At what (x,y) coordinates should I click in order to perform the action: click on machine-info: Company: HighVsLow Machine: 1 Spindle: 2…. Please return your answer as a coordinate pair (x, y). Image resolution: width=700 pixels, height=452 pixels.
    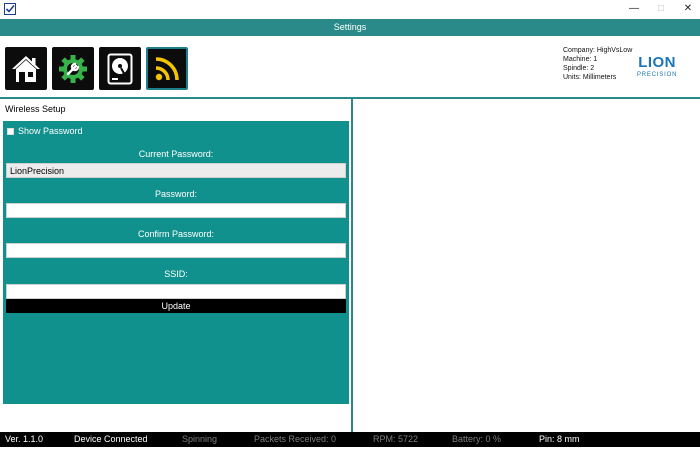
    Looking at the image, I should click on (597, 64).